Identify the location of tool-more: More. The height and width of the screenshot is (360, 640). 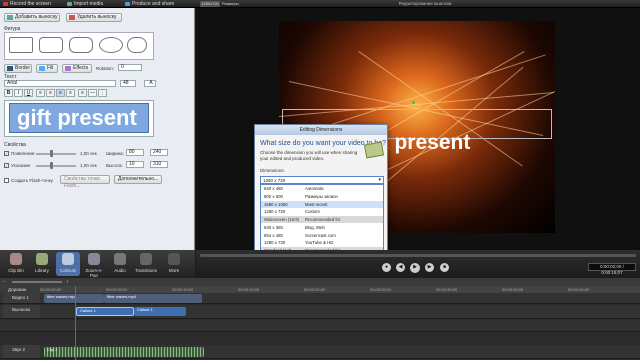
(174, 264).